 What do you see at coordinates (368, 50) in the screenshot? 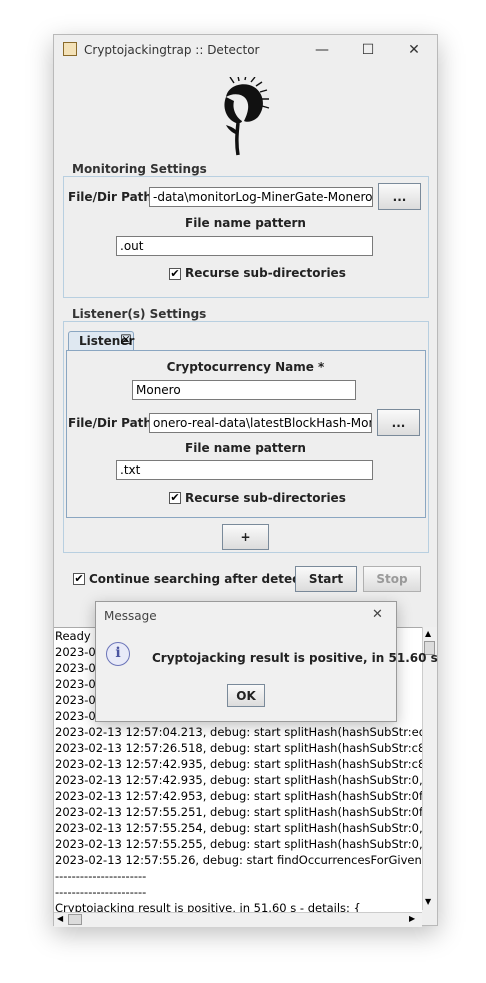
I see `maximize-button: ☐` at bounding box center [368, 50].